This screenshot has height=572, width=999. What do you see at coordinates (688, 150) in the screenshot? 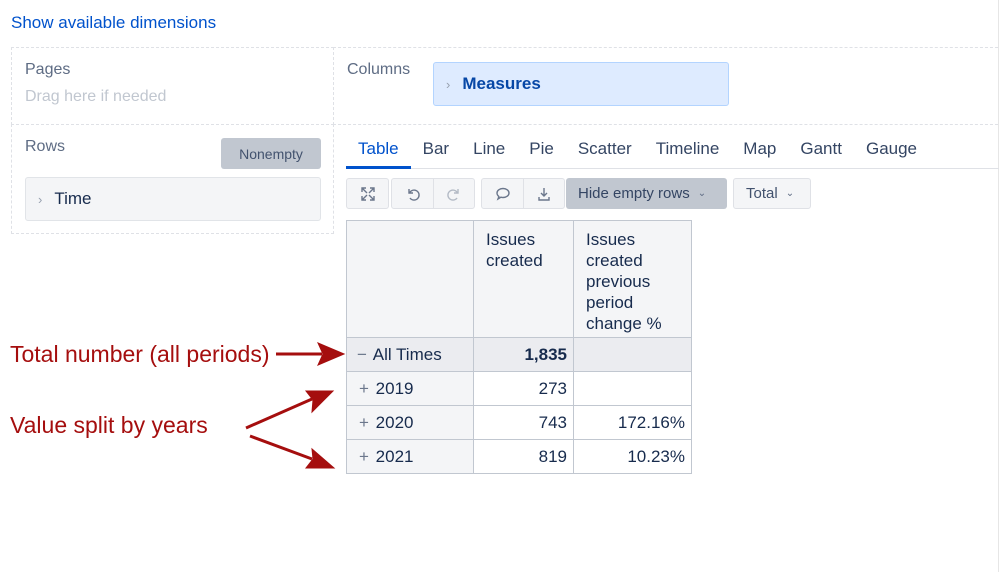
I see `tab-timeline: Timeline` at bounding box center [688, 150].